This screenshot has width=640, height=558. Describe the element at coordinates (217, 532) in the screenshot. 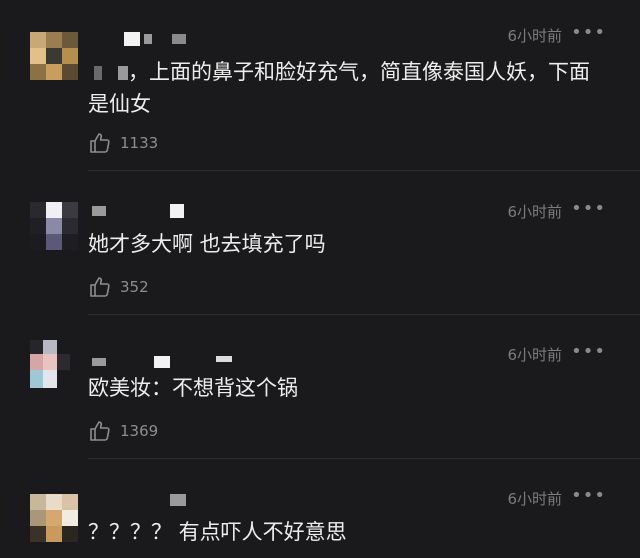

I see `comment-text: ？？？？ 有点吓人不好意思` at that location.